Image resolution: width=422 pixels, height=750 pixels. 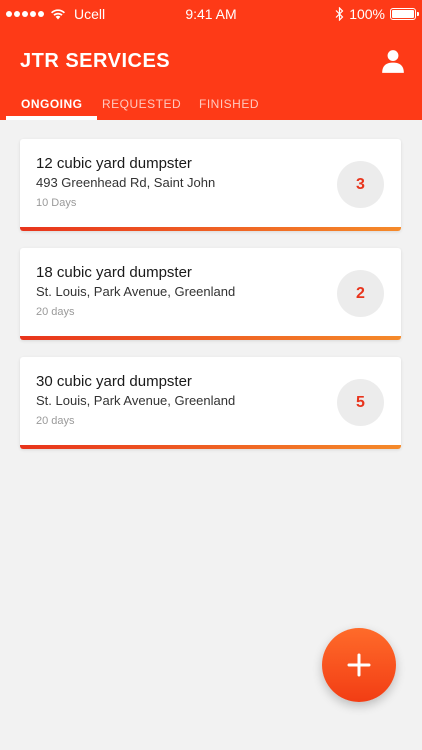 What do you see at coordinates (393, 61) in the screenshot?
I see `profile-icon` at bounding box center [393, 61].